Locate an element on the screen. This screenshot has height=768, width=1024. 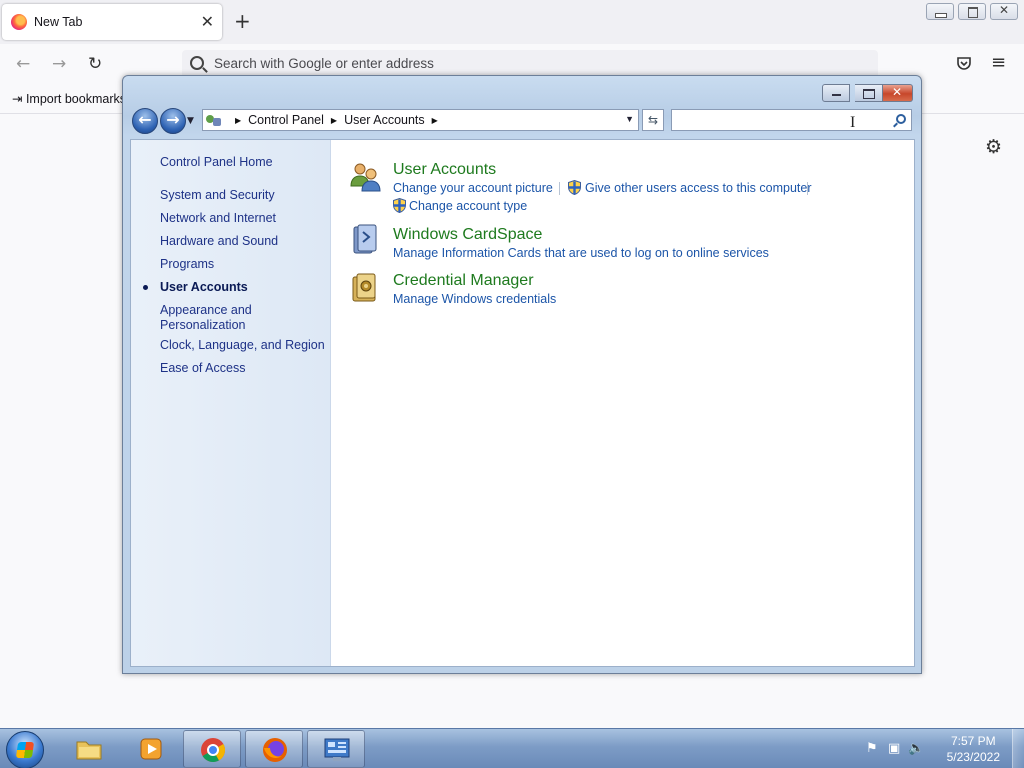
taskbar-media-player is located at coordinates (151, 749).